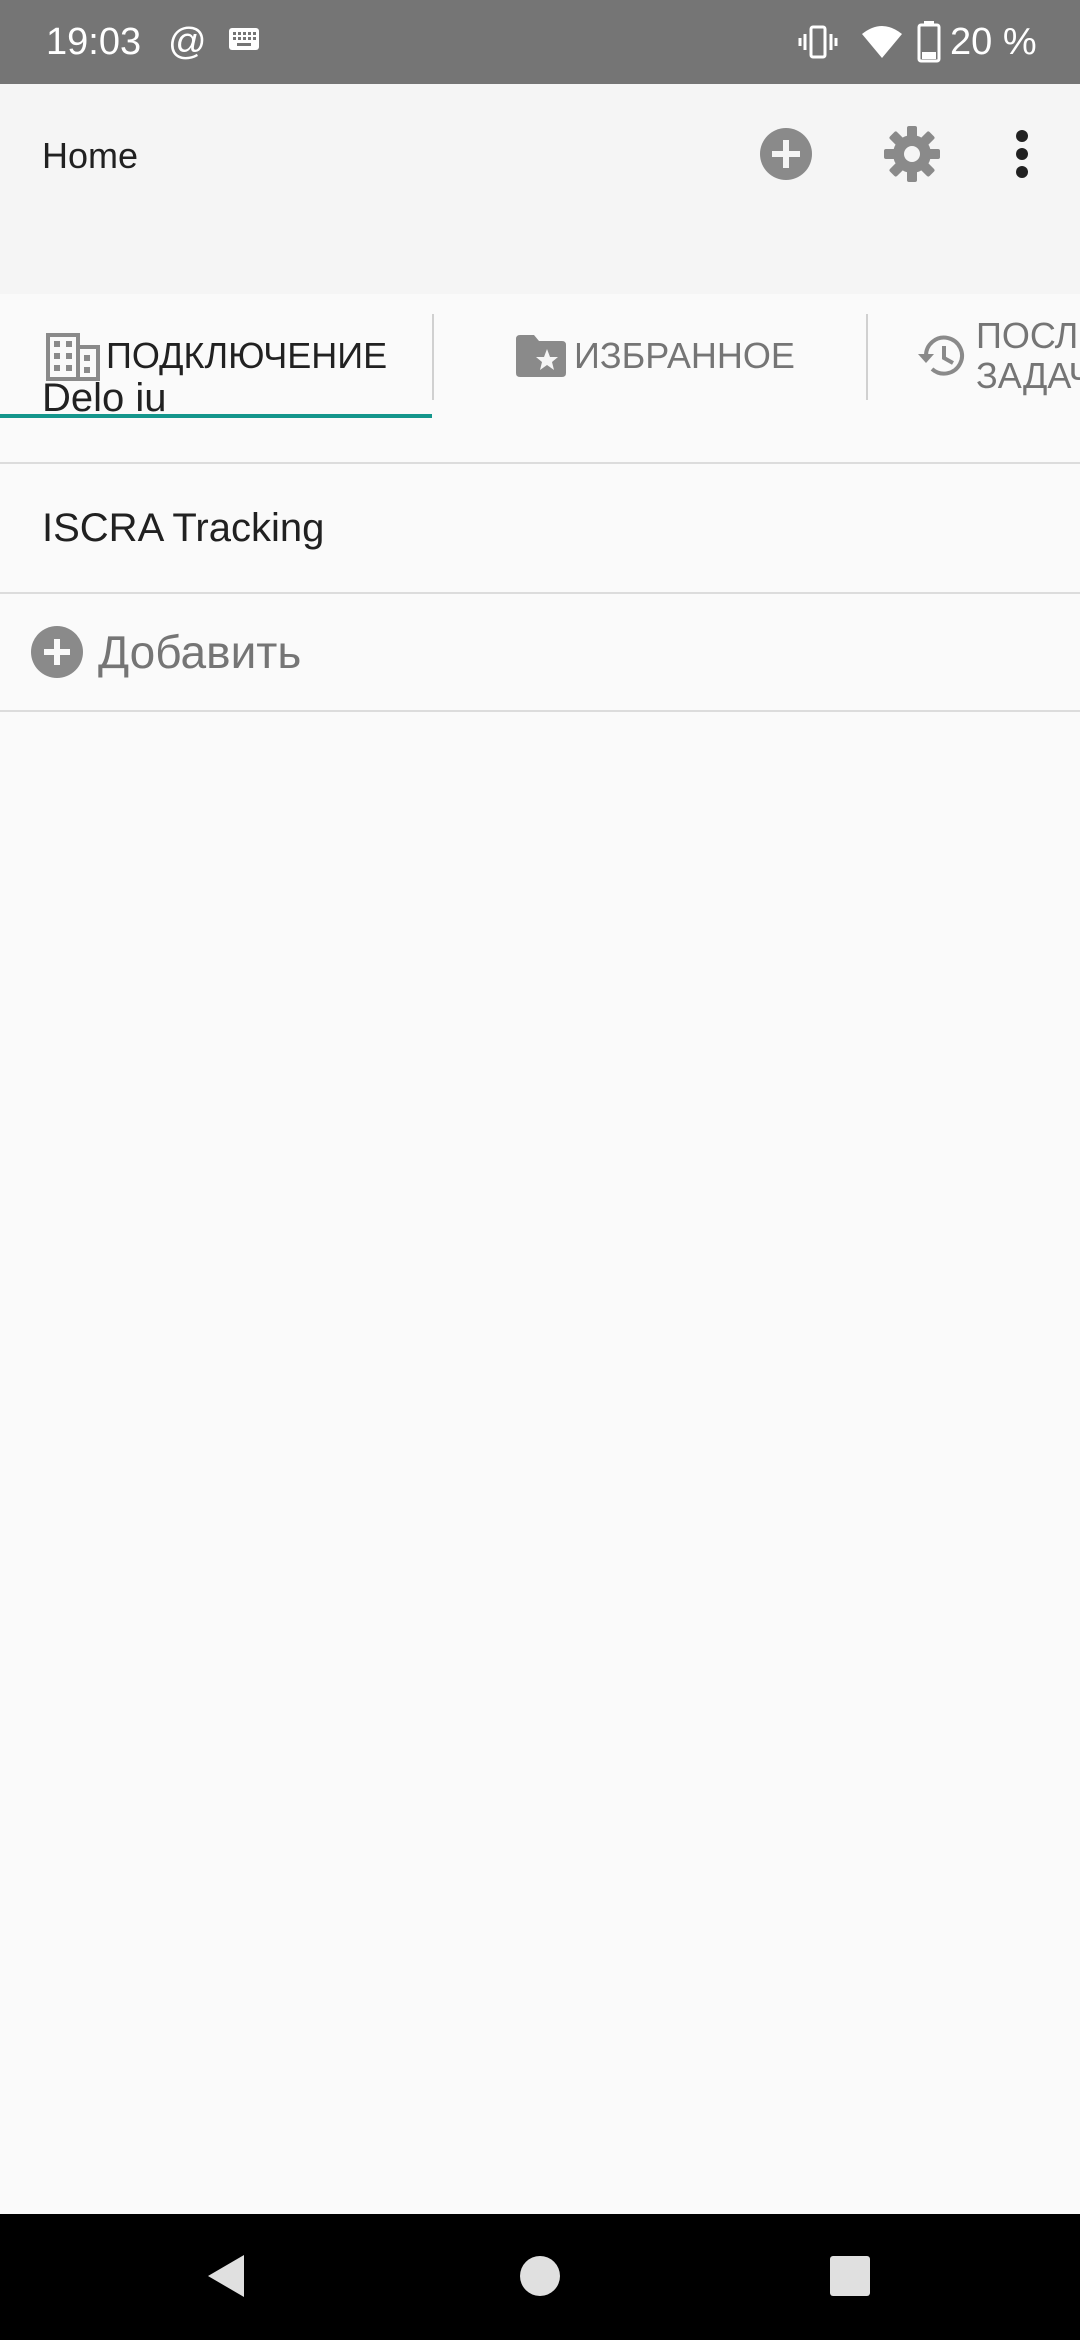 This screenshot has height=2340, width=1080. I want to click on gear-icon, so click(912, 156).